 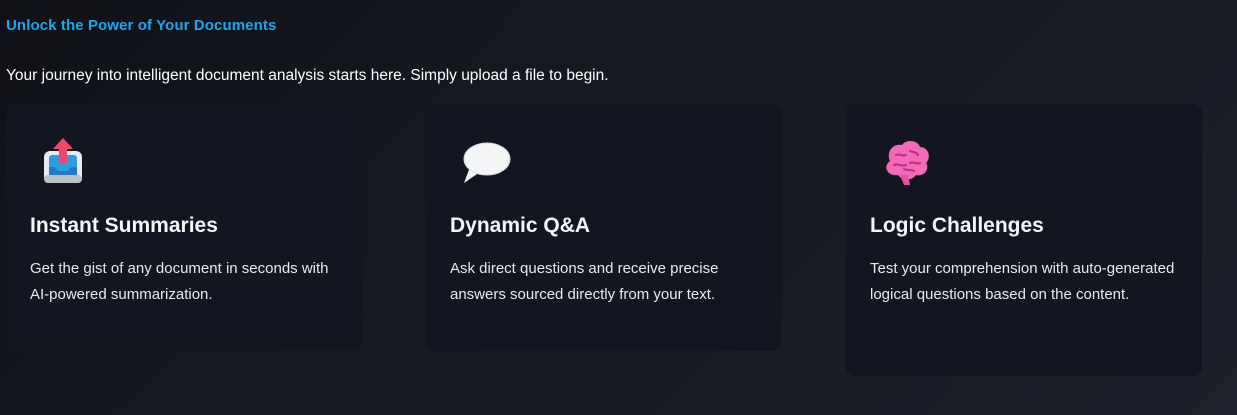 What do you see at coordinates (520, 225) in the screenshot?
I see `feature-title: Dynamic Q&A` at bounding box center [520, 225].